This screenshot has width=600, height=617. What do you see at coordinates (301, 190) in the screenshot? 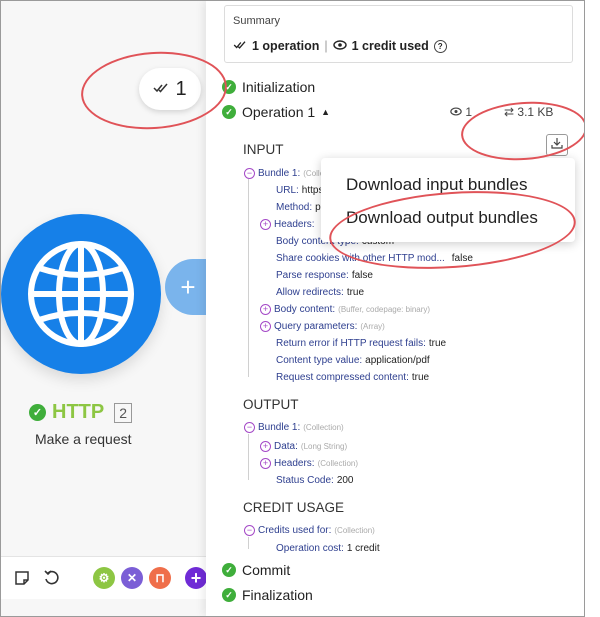
I see `tree-row: URL: https:` at bounding box center [301, 190].